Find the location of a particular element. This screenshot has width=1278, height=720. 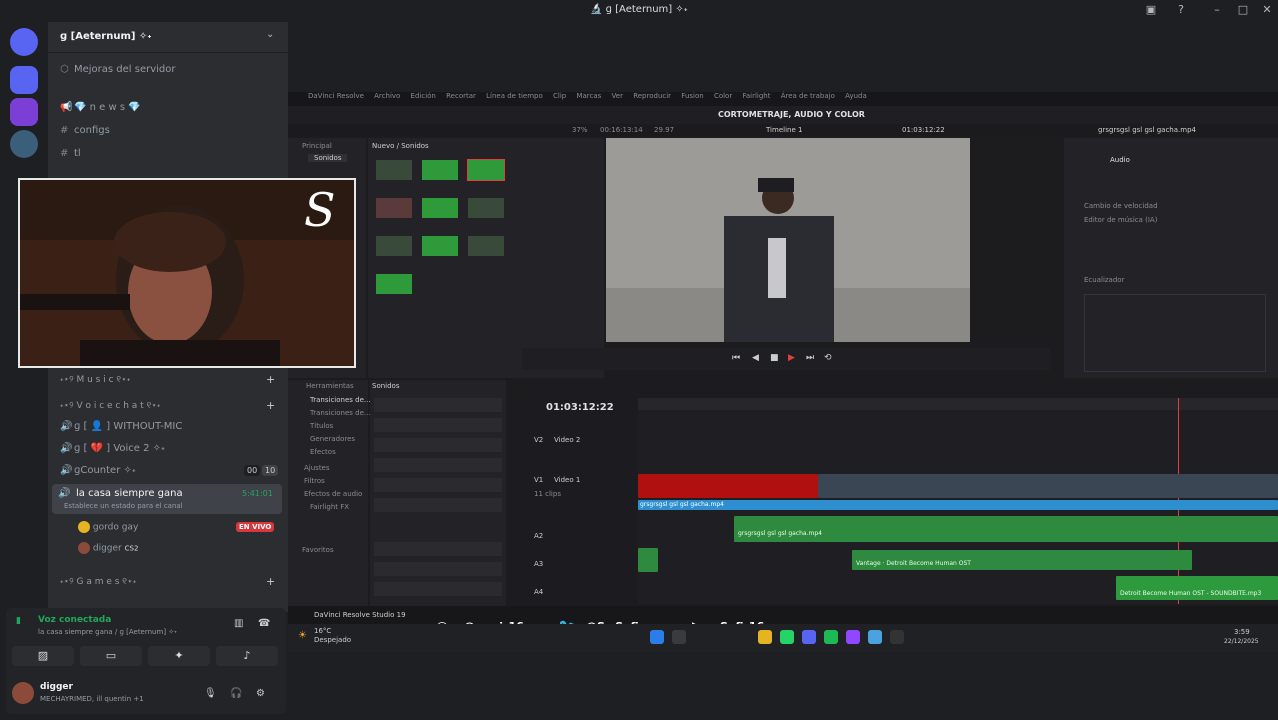

close-icon: ✕ is located at coordinates (1267, 10).